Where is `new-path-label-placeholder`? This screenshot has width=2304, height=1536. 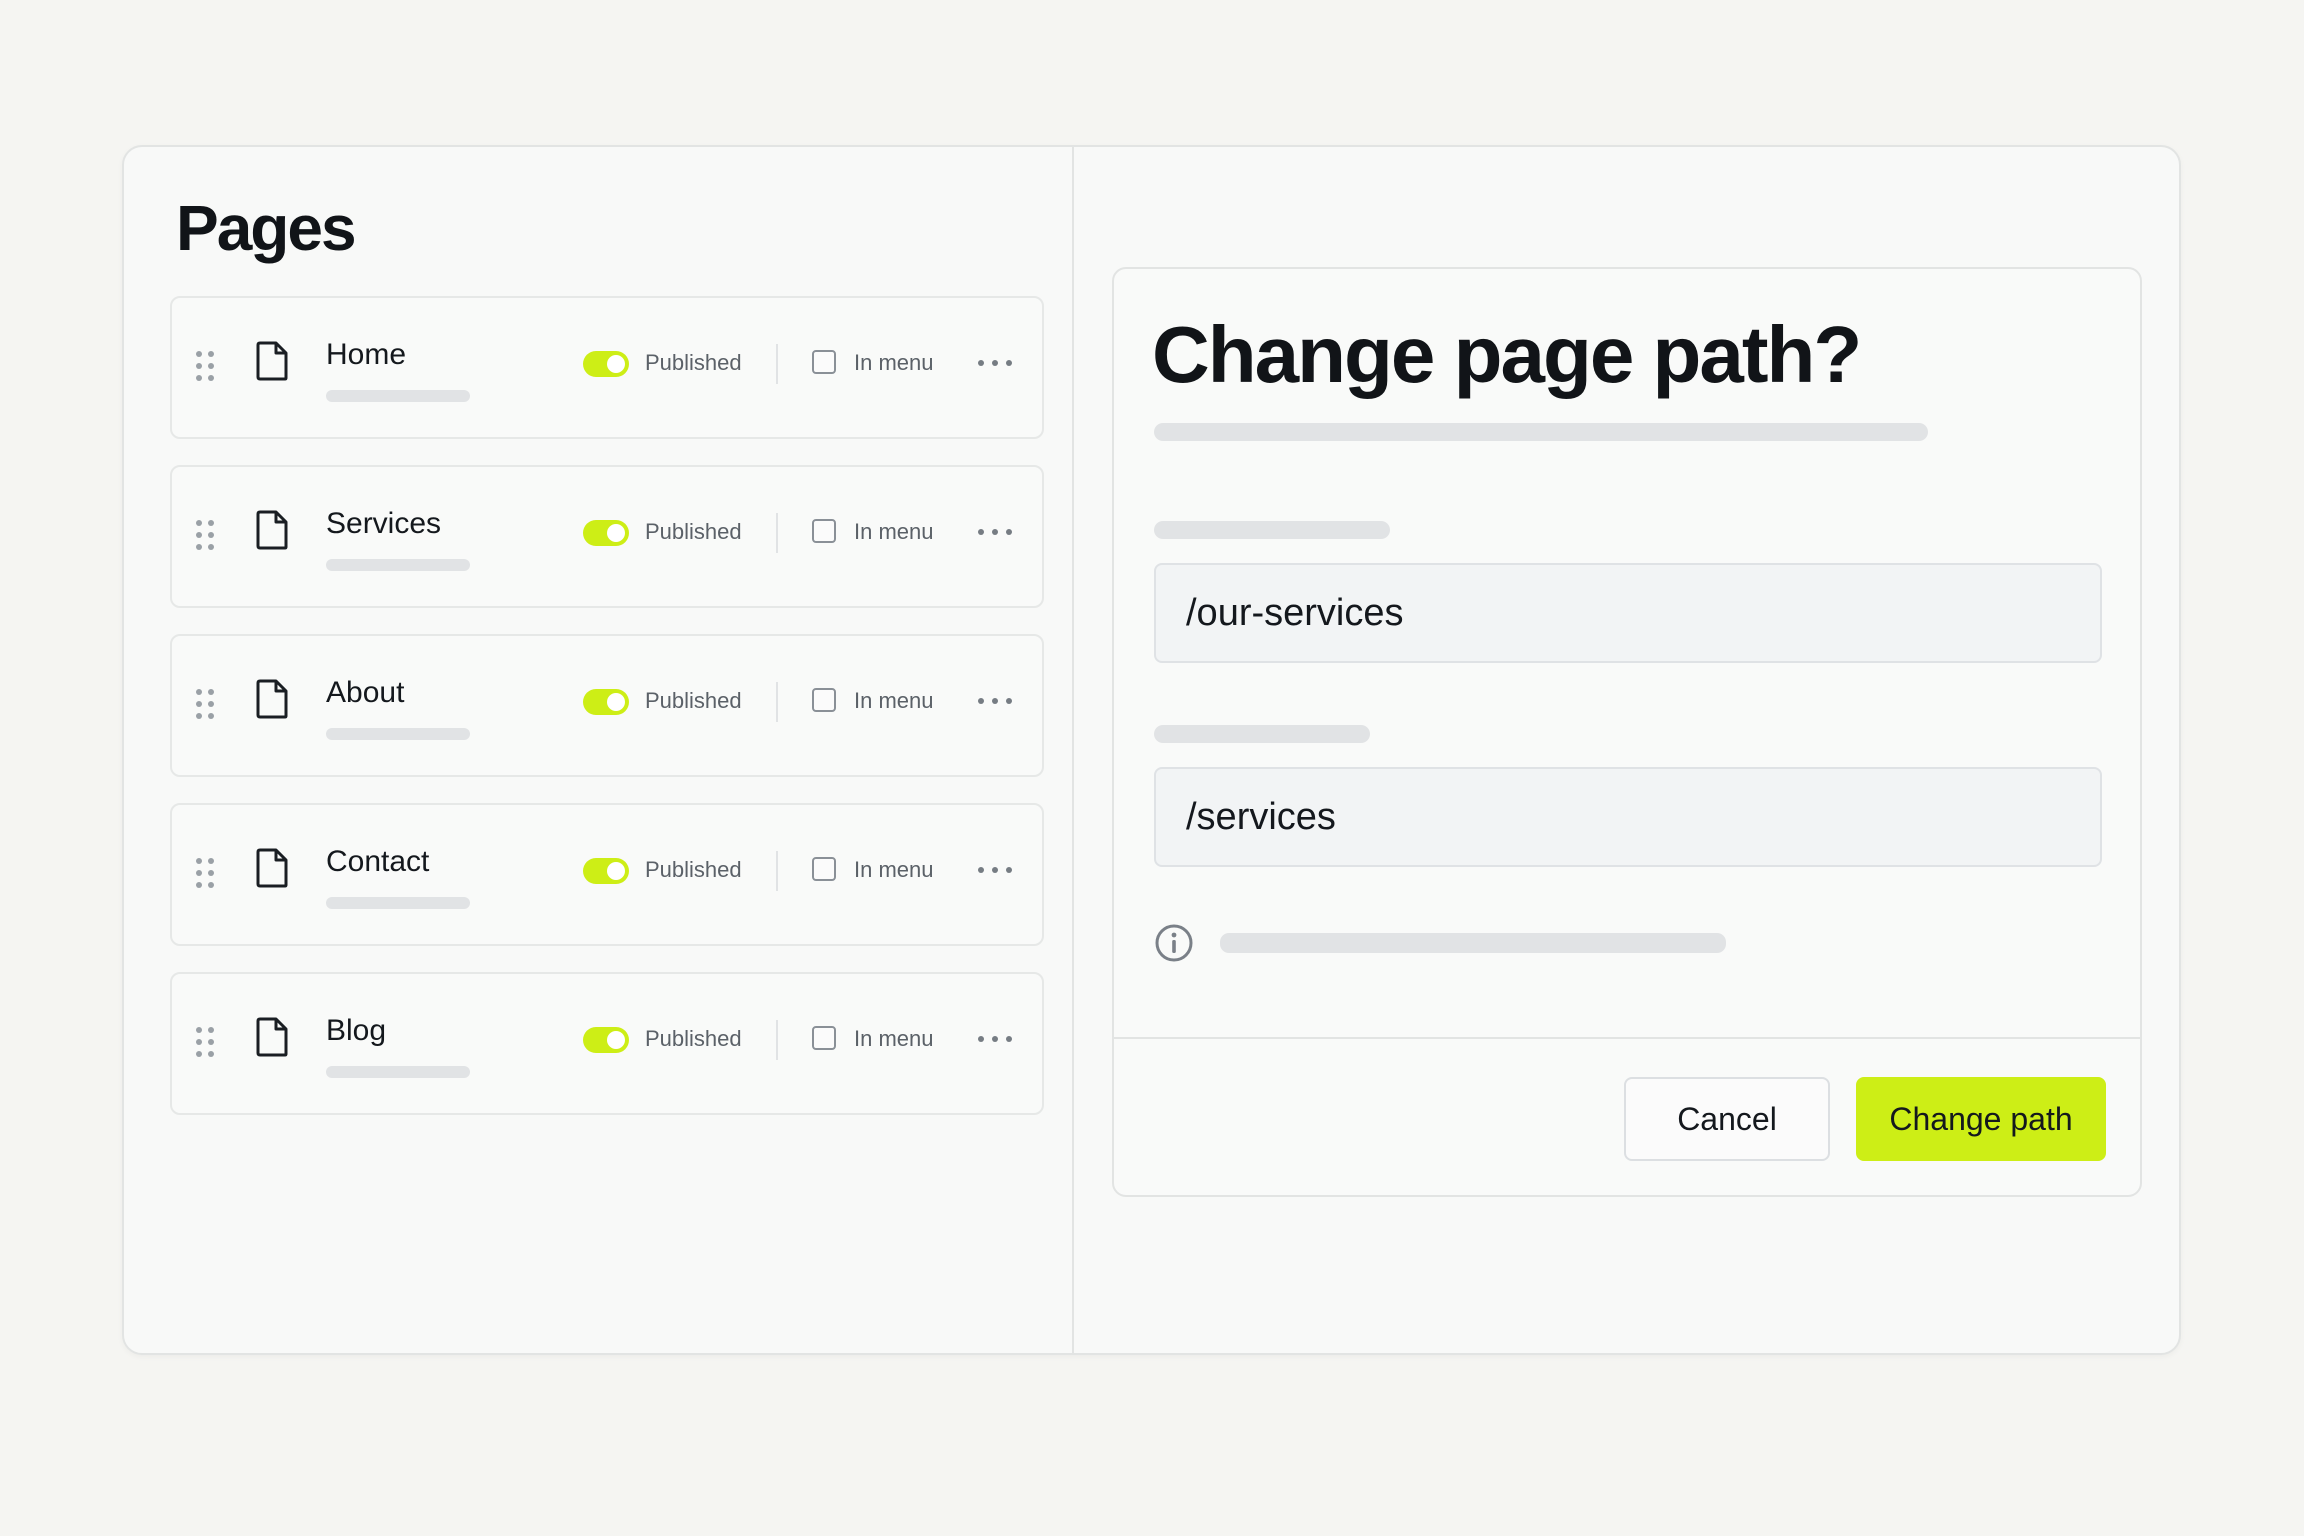
new-path-label-placeholder is located at coordinates (1262, 734).